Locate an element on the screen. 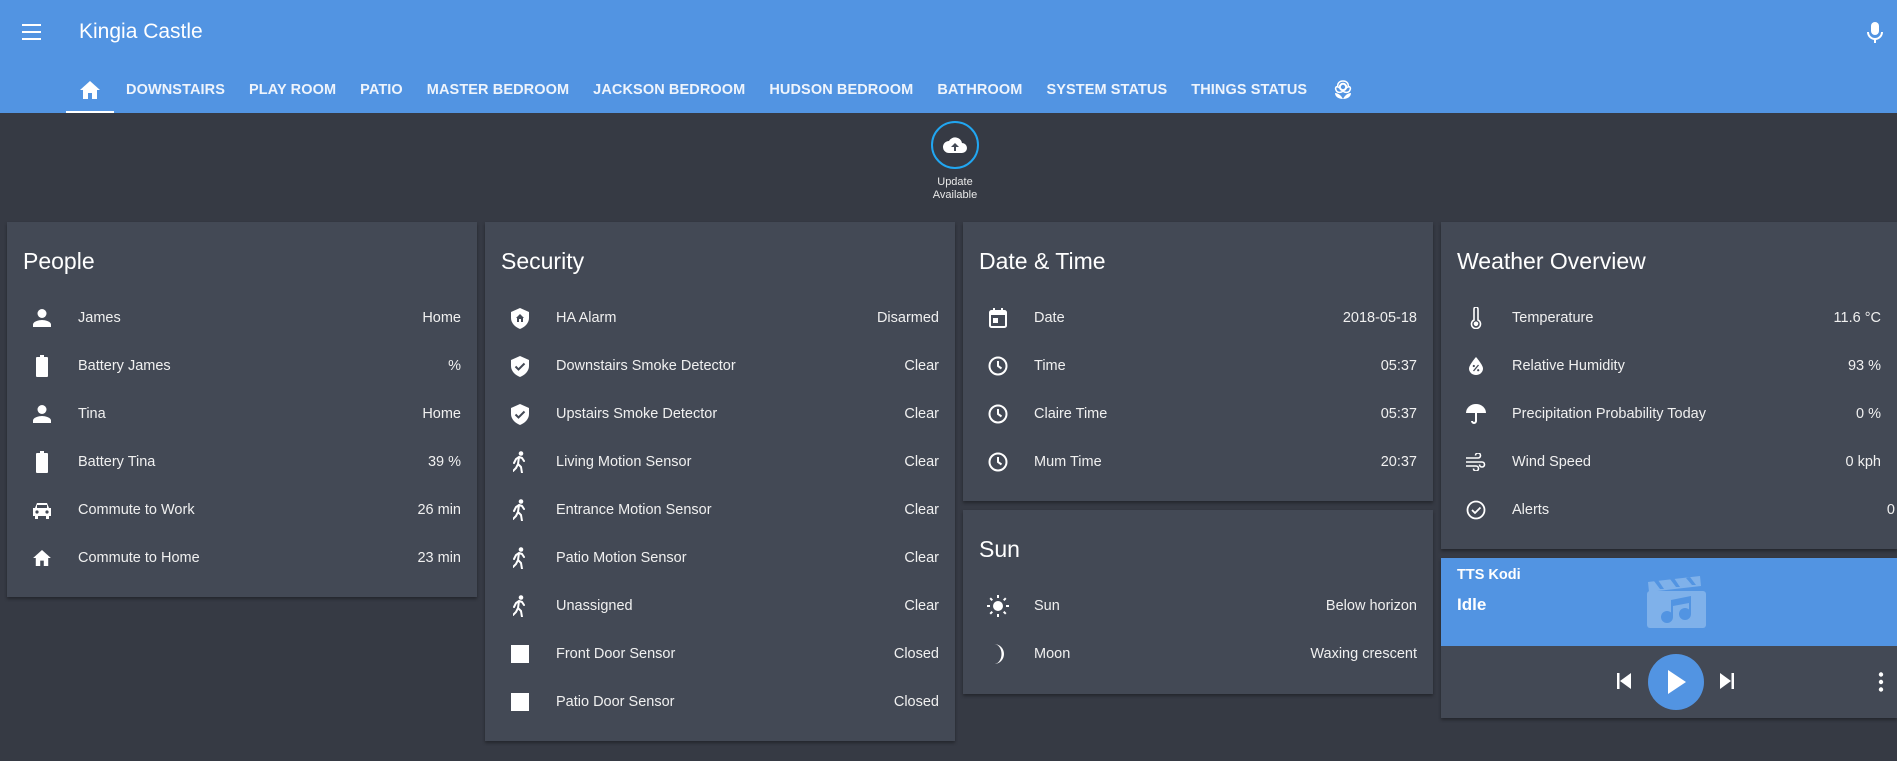 The image size is (1897, 761). microphone-icon is located at coordinates (1877, 34).